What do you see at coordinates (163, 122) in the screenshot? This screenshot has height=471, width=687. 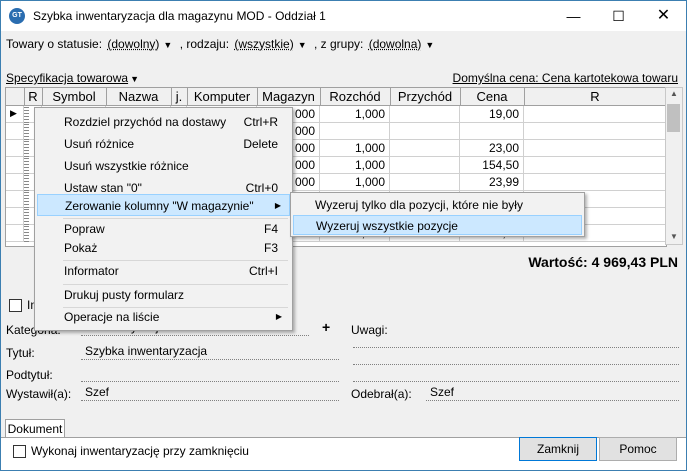 I see `menu-item-split-inflow: Rozdziel przychód na dostawy Ctrl+R` at bounding box center [163, 122].